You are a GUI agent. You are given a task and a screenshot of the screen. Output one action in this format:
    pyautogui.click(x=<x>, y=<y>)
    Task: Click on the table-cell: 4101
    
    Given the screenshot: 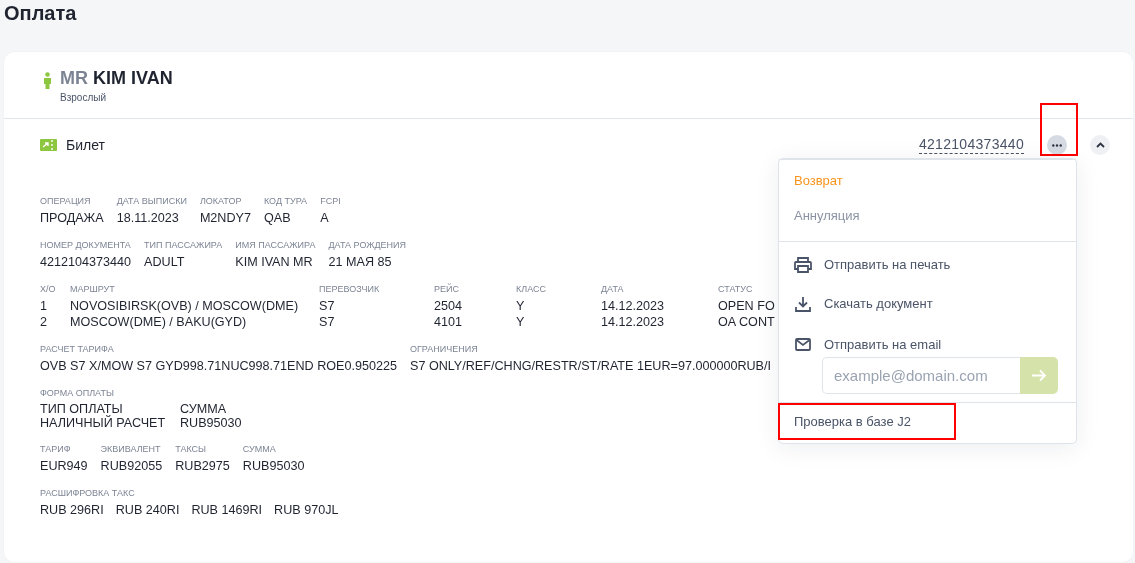 What is the action you would take?
    pyautogui.click(x=448, y=322)
    